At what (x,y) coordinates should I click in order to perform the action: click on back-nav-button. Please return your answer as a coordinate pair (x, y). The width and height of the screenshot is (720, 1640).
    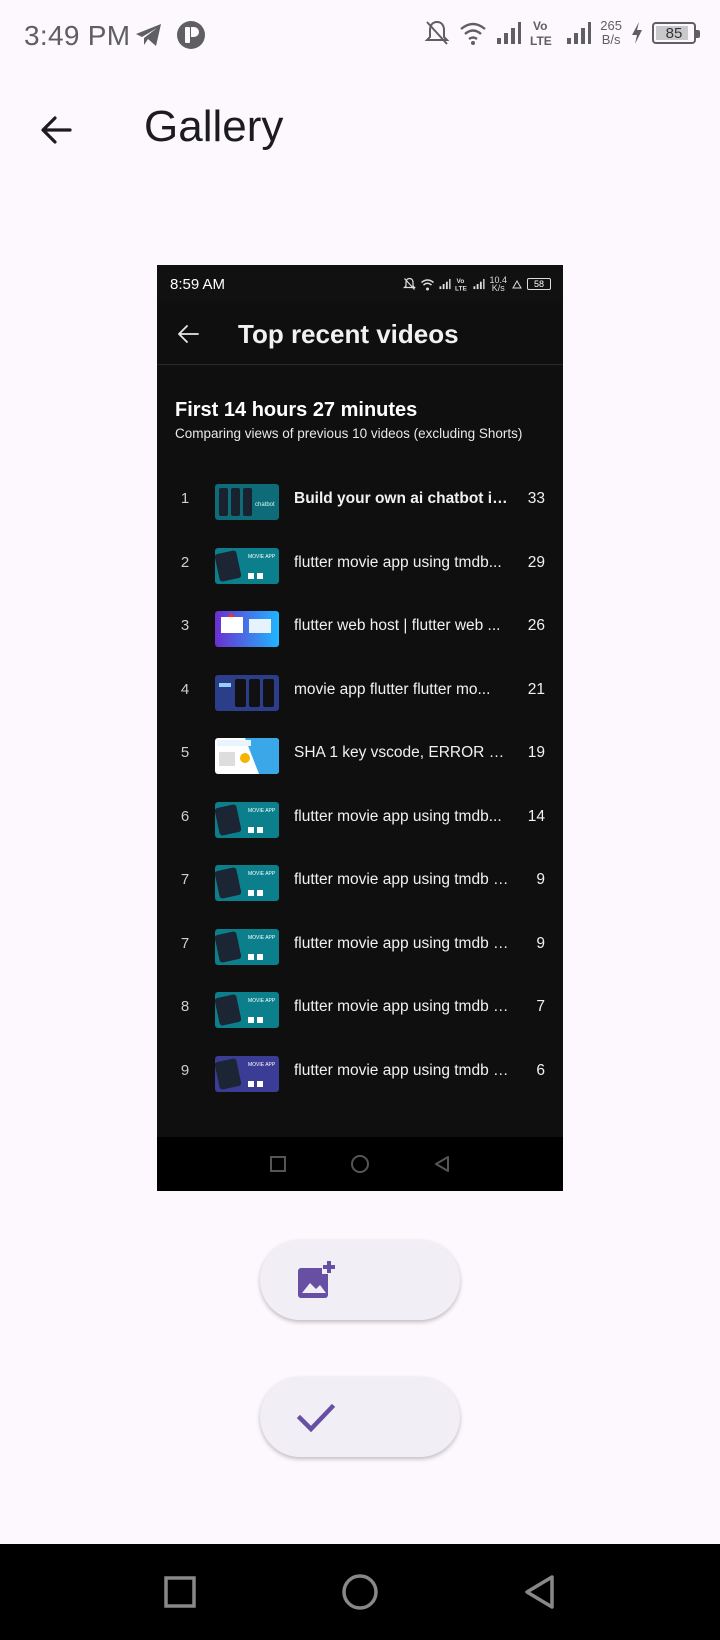
    Looking at the image, I should click on (540, 1592).